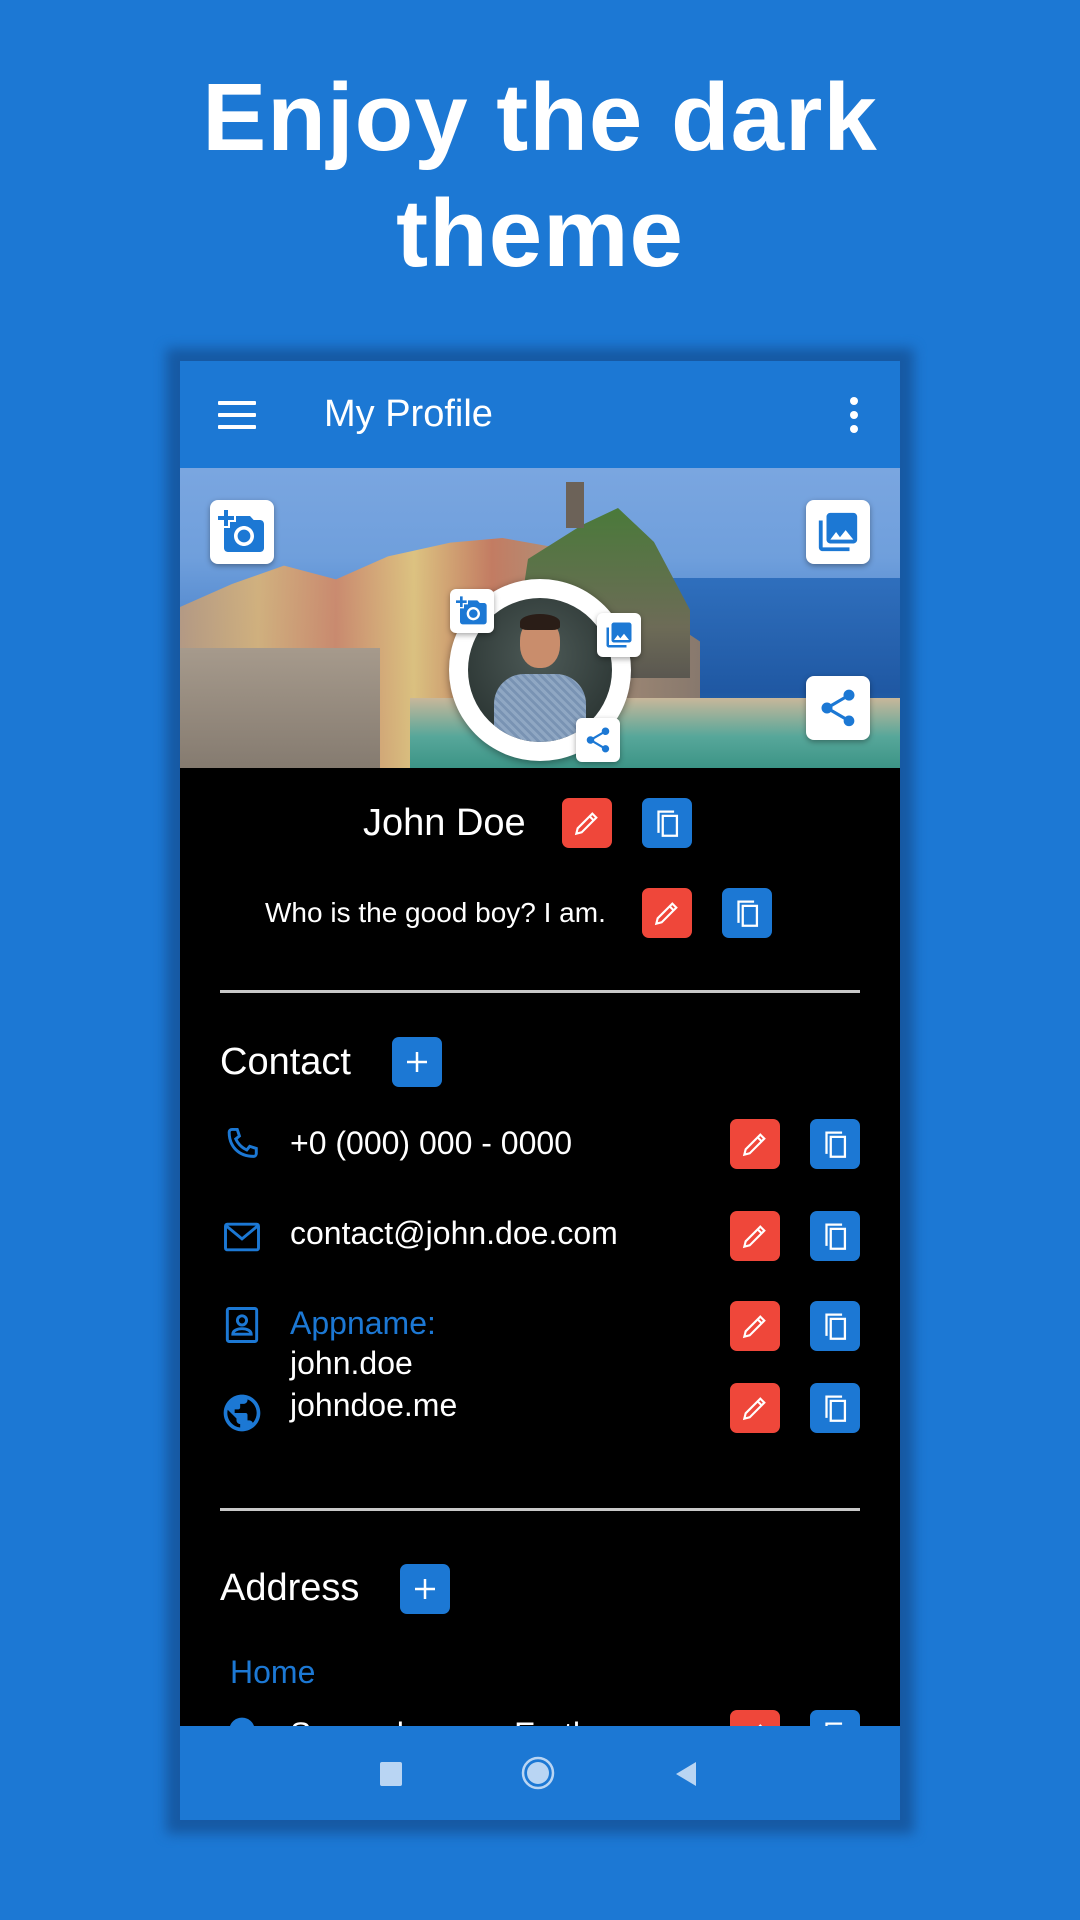 The height and width of the screenshot is (1920, 1080). I want to click on avatar-photo-shirt, so click(540, 708).